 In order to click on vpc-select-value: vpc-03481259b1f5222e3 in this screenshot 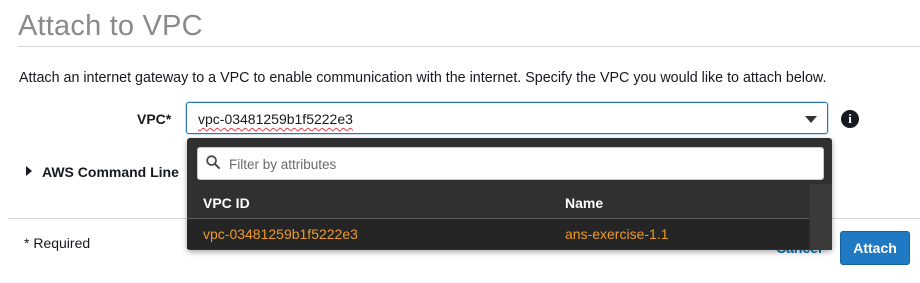, I will do `click(275, 119)`.